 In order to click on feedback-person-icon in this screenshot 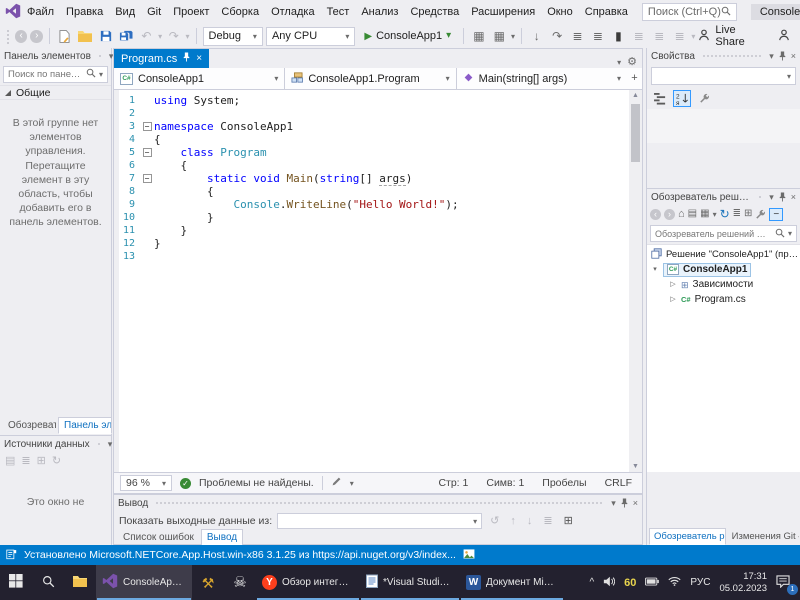, I will do `click(784, 36)`.